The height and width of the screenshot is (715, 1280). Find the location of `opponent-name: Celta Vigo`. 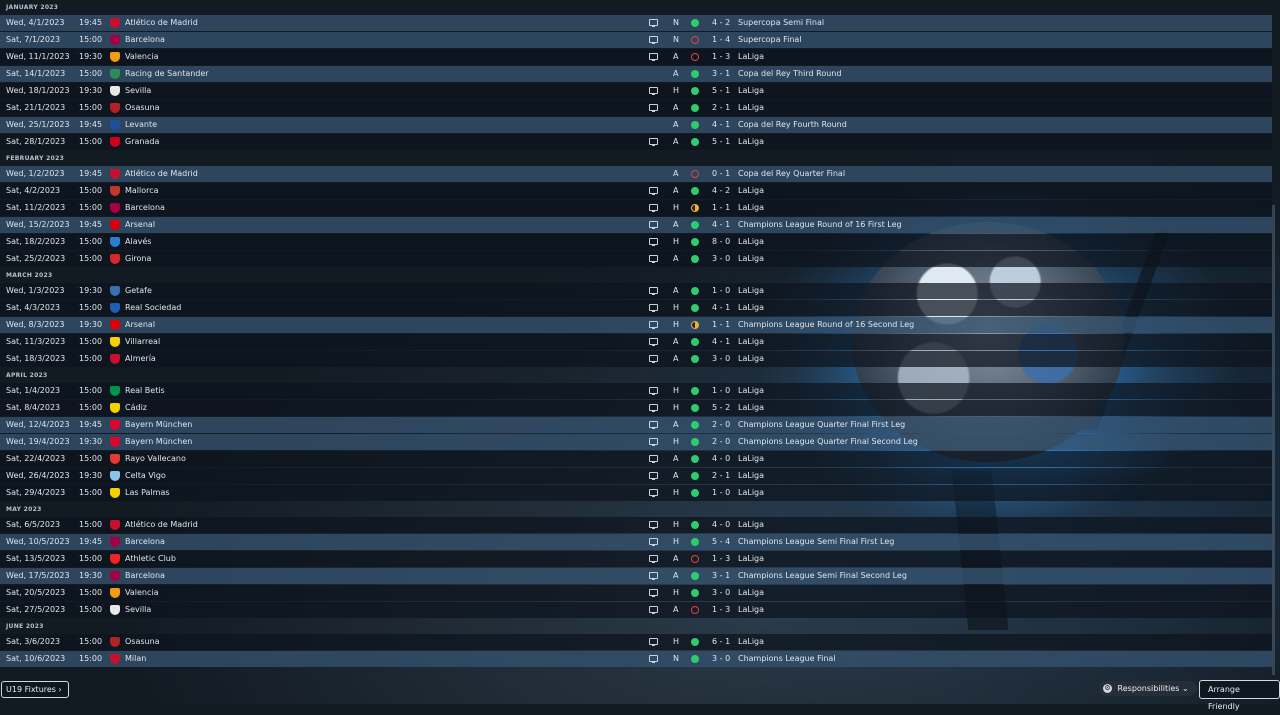

opponent-name: Celta Vigo is located at coordinates (145, 476).